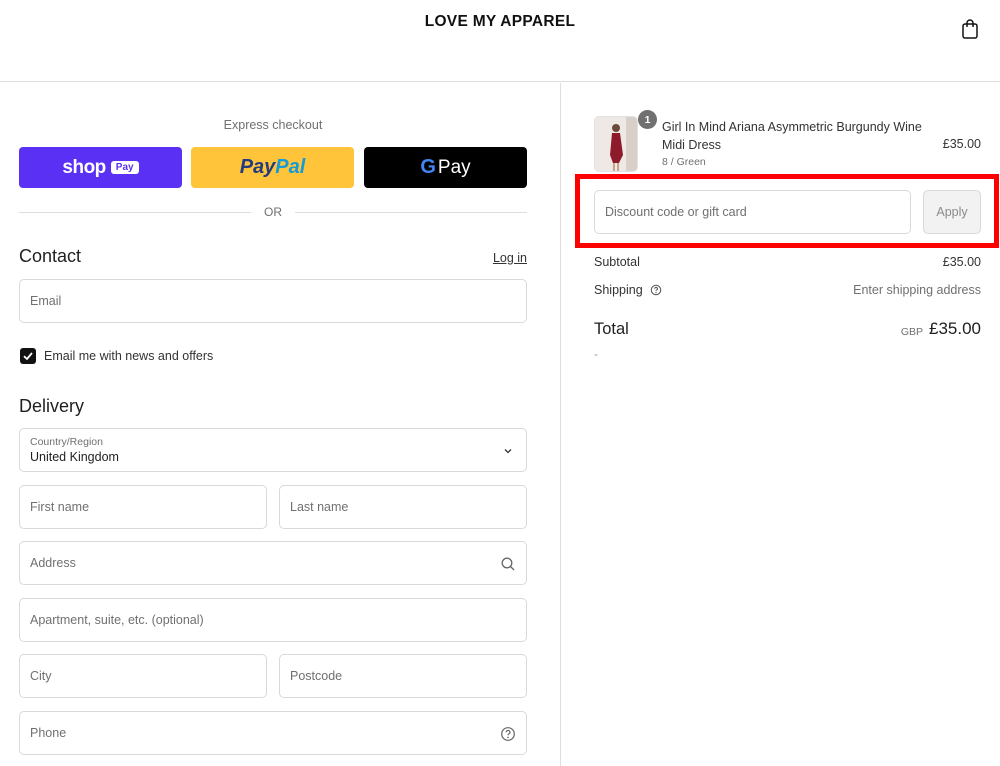 This screenshot has width=1000, height=766. What do you see at coordinates (124, 167) in the screenshot?
I see `shop-pay-badge: Pay` at bounding box center [124, 167].